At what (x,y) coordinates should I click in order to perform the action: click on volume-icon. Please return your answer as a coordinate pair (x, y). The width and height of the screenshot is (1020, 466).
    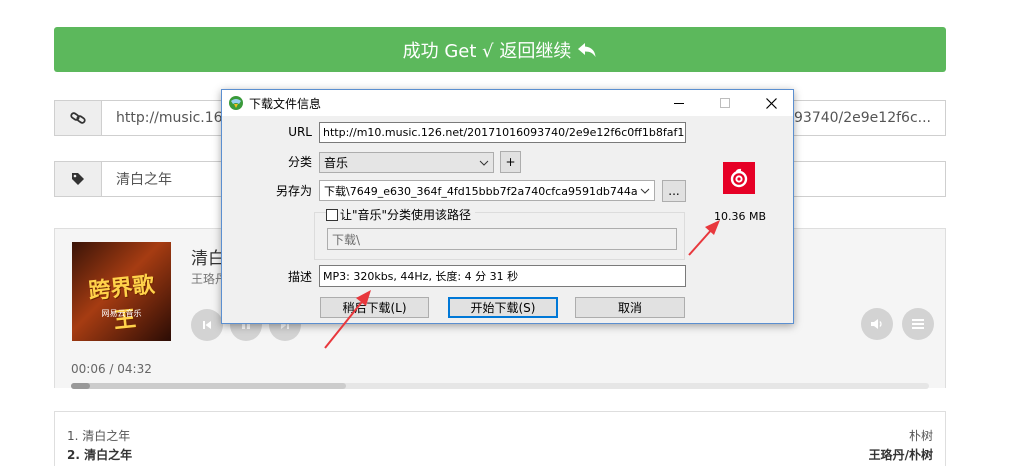
    Looking at the image, I should click on (876, 324).